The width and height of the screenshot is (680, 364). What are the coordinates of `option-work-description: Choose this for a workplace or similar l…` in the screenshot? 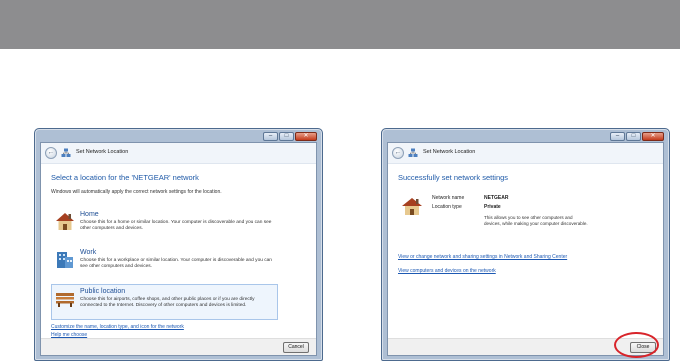 It's located at (176, 263).